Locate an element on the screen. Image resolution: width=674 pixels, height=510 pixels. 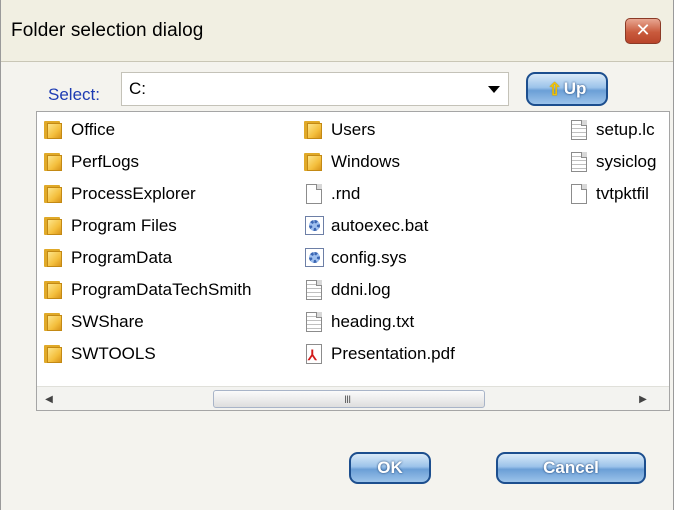
up-button: ⇧ Up is located at coordinates (567, 89).